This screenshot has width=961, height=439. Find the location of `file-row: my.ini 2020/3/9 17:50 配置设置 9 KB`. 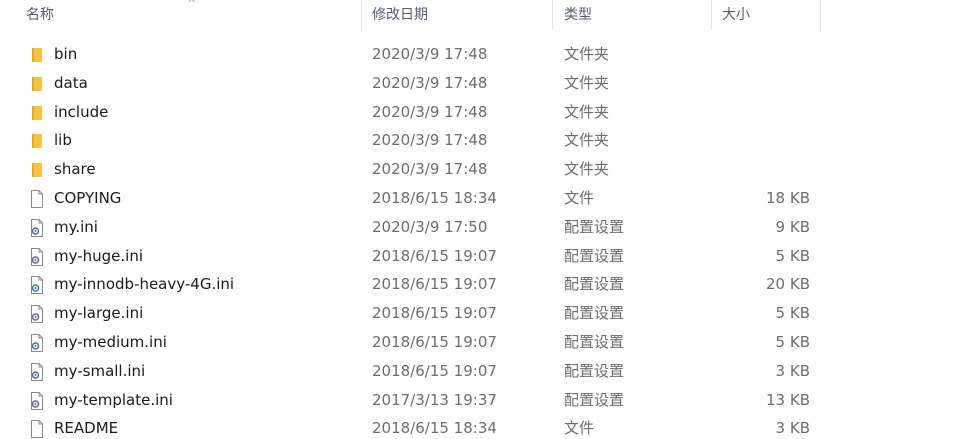

file-row: my.ini 2020/3/9 17:50 配置设置 9 KB is located at coordinates (480, 227).